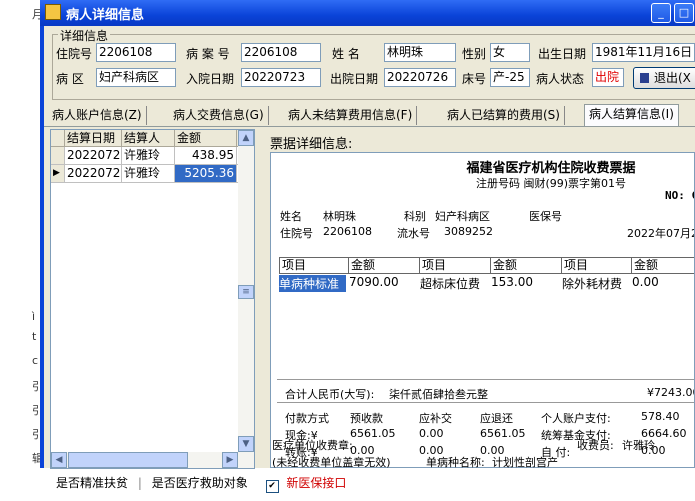 The width and height of the screenshot is (695, 501). What do you see at coordinates (93, 138) in the screenshot?
I see `grid-header-date: 结算日期` at bounding box center [93, 138].